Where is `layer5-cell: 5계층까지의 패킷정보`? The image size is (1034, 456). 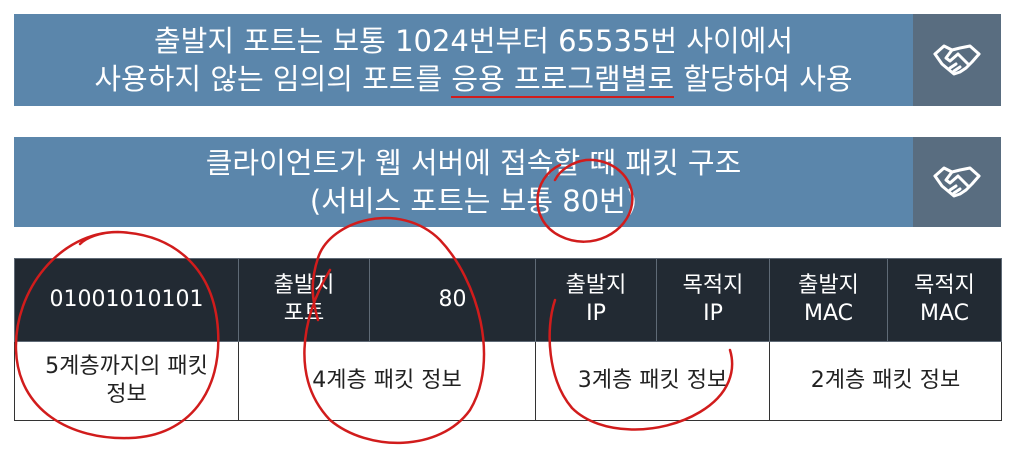
layer5-cell: 5계층까지의 패킷정보 is located at coordinates (126, 381).